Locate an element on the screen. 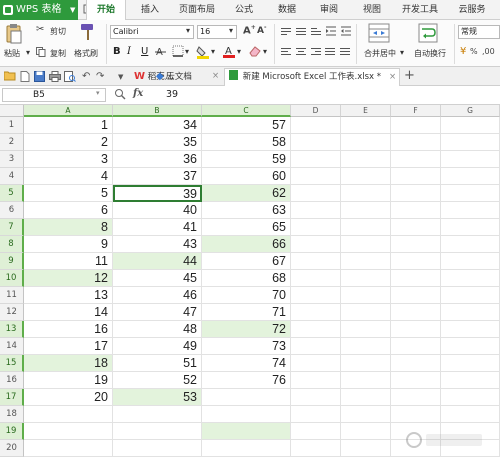 This screenshot has width=500, height=469. cell-b7: 41 is located at coordinates (157, 227).